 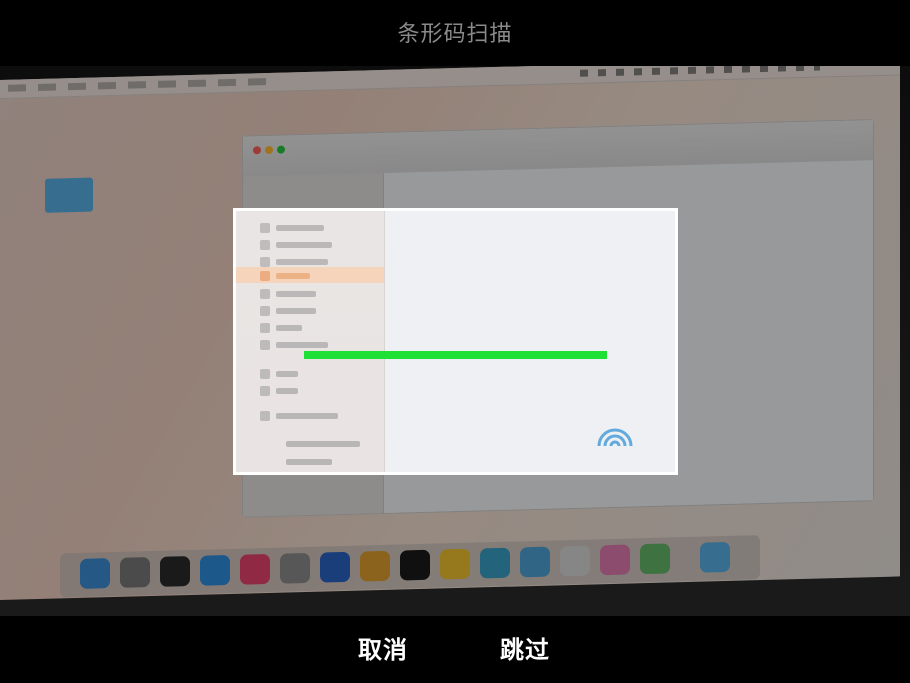 I want to click on skip-button: 跳过, so click(x=525, y=647).